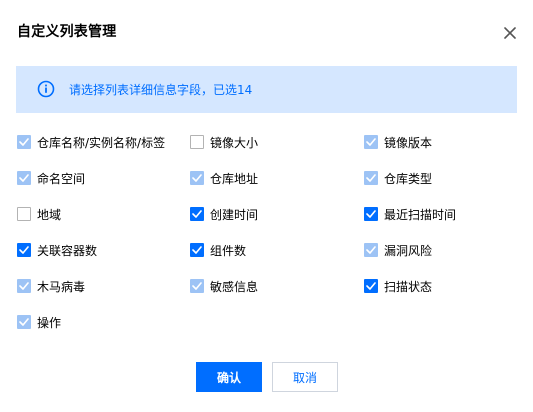  I want to click on field-checkbox: 漏洞风险, so click(398, 250).